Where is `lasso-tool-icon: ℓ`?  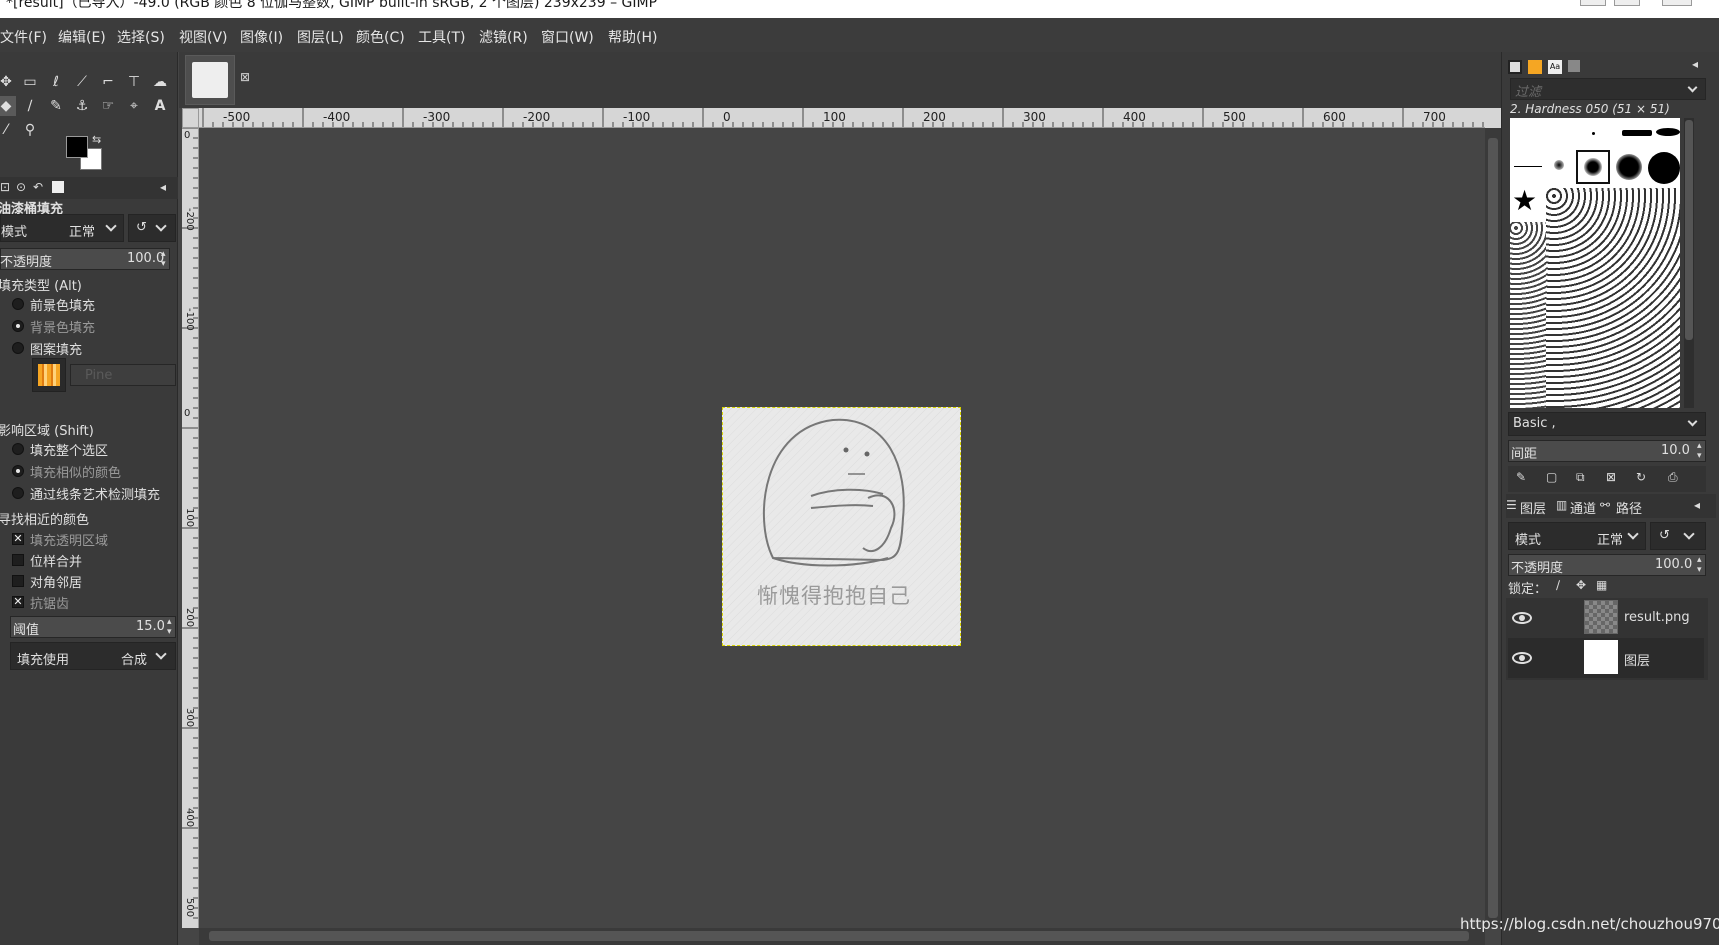
lasso-tool-icon: ℓ is located at coordinates (56, 82).